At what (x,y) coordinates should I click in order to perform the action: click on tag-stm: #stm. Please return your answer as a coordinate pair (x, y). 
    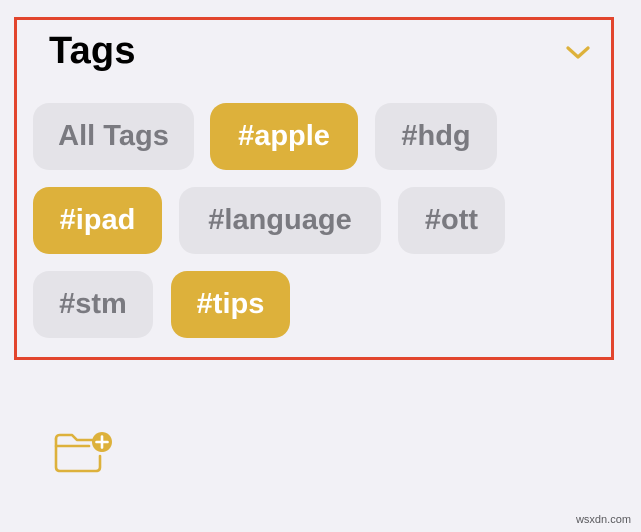
    Looking at the image, I should click on (93, 304).